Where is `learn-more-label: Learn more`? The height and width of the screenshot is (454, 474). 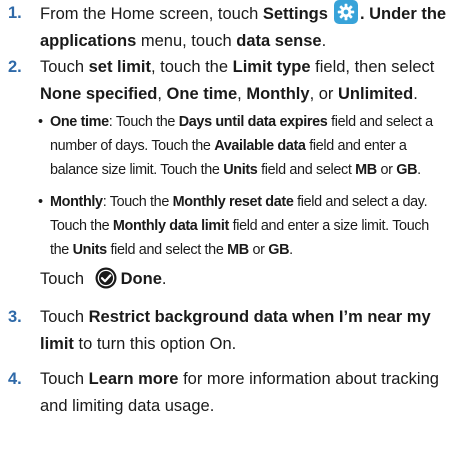 learn-more-label: Learn more is located at coordinates (133, 379).